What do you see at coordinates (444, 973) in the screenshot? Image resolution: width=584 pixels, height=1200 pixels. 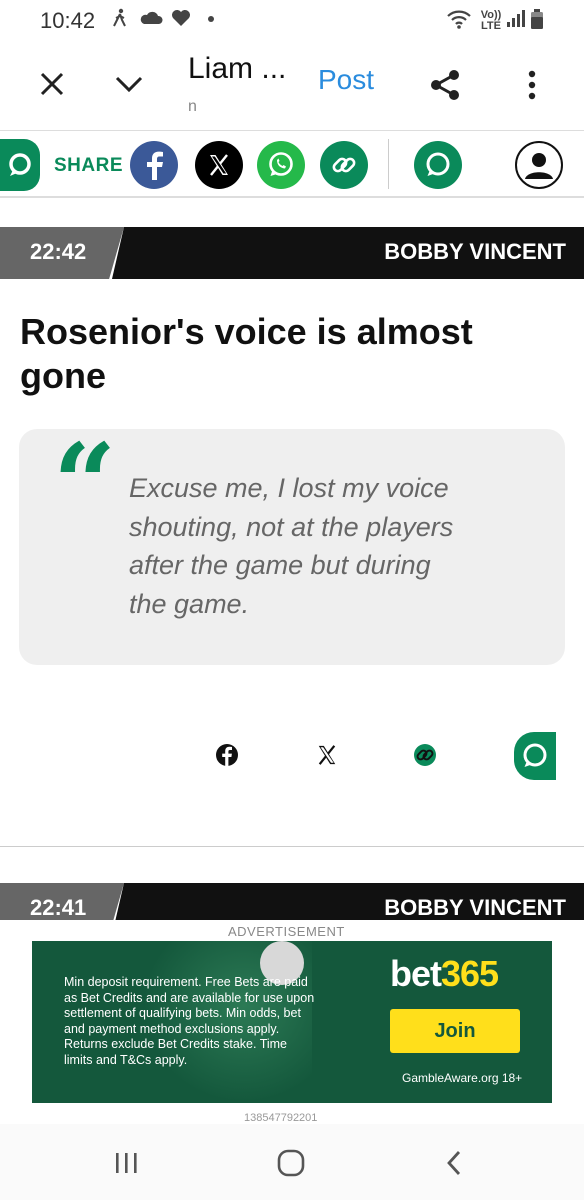 I see `ad-brand-logo: bet365` at bounding box center [444, 973].